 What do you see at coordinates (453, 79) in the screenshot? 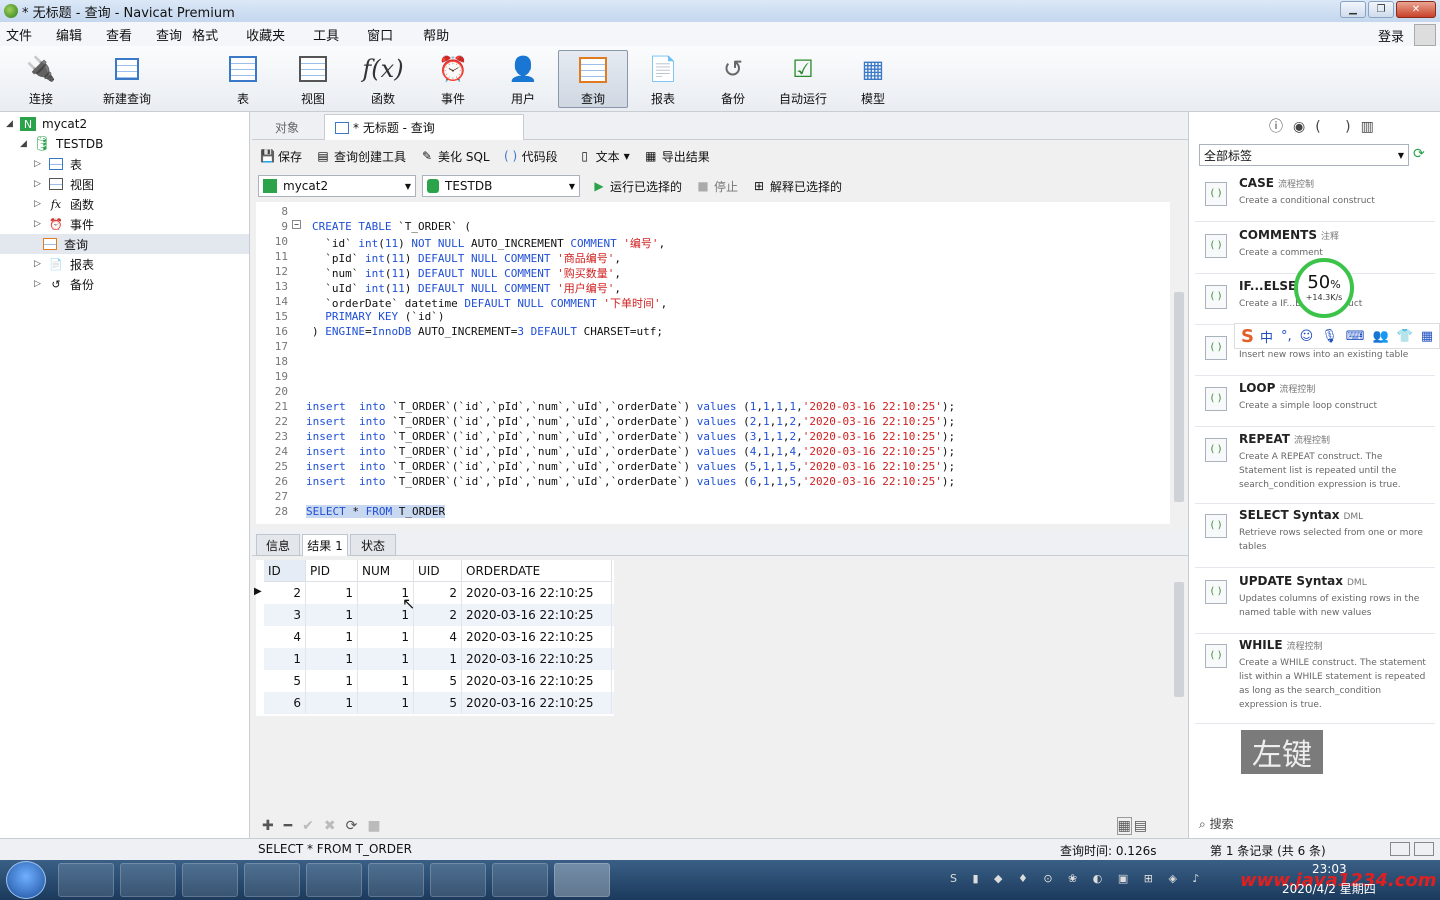
I see `event-button: ⏰ 事件` at bounding box center [453, 79].